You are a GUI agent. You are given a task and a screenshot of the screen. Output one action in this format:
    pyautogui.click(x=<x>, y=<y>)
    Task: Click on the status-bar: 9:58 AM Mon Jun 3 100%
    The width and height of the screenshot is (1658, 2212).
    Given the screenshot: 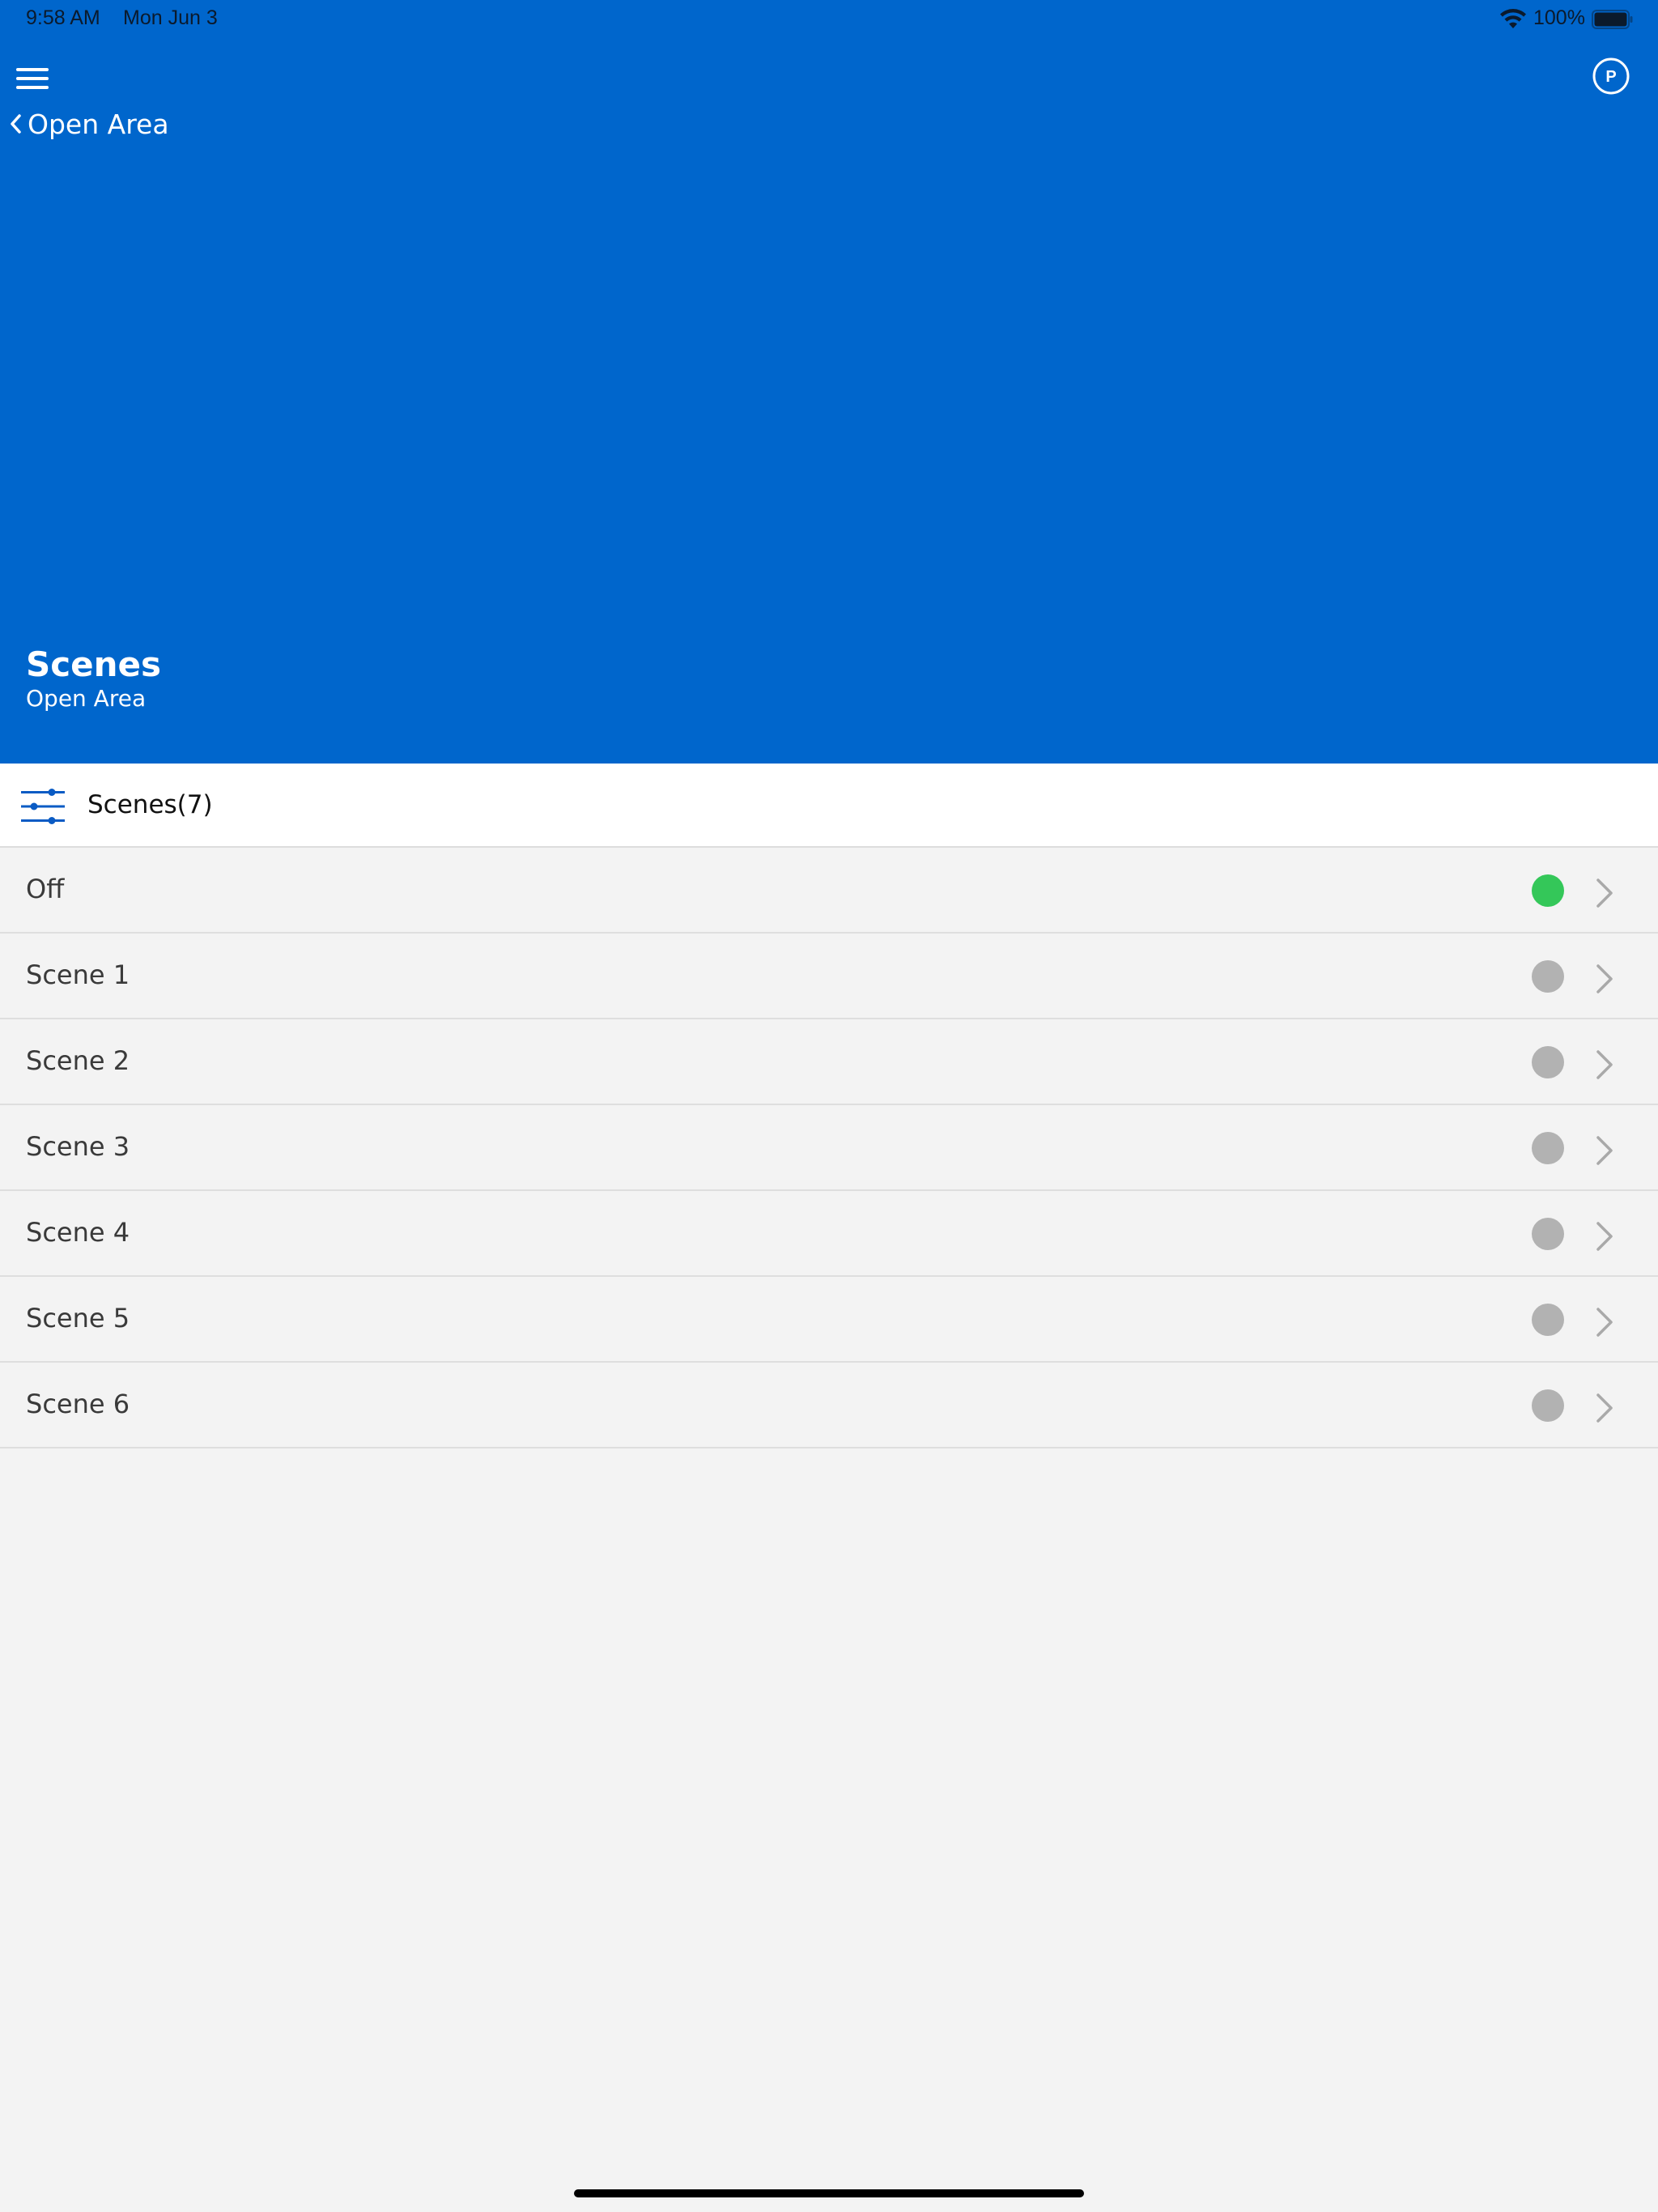 What is the action you would take?
    pyautogui.click(x=829, y=19)
    